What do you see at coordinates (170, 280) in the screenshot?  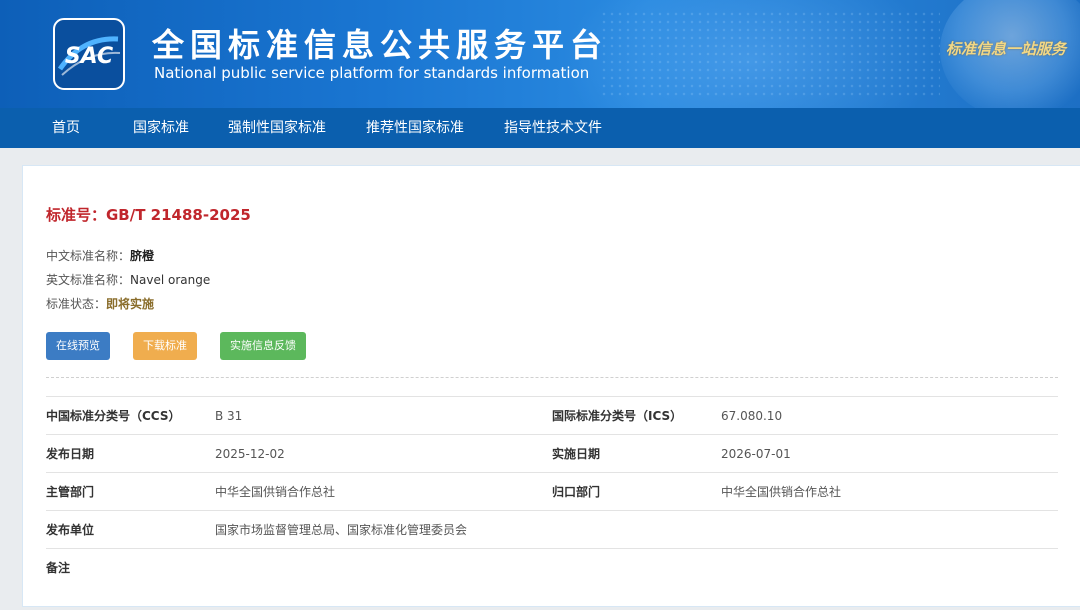 I see `en-name-value: Navel orange` at bounding box center [170, 280].